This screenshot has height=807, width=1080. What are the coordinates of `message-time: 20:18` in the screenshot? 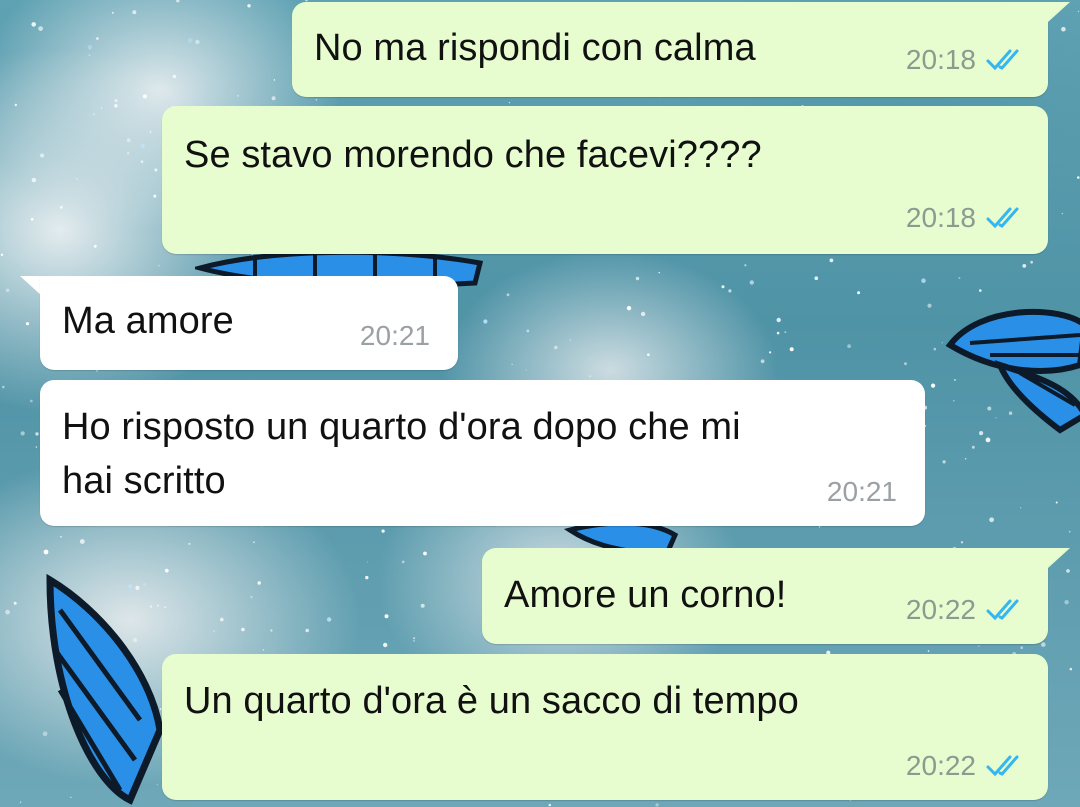 It's located at (940, 59).